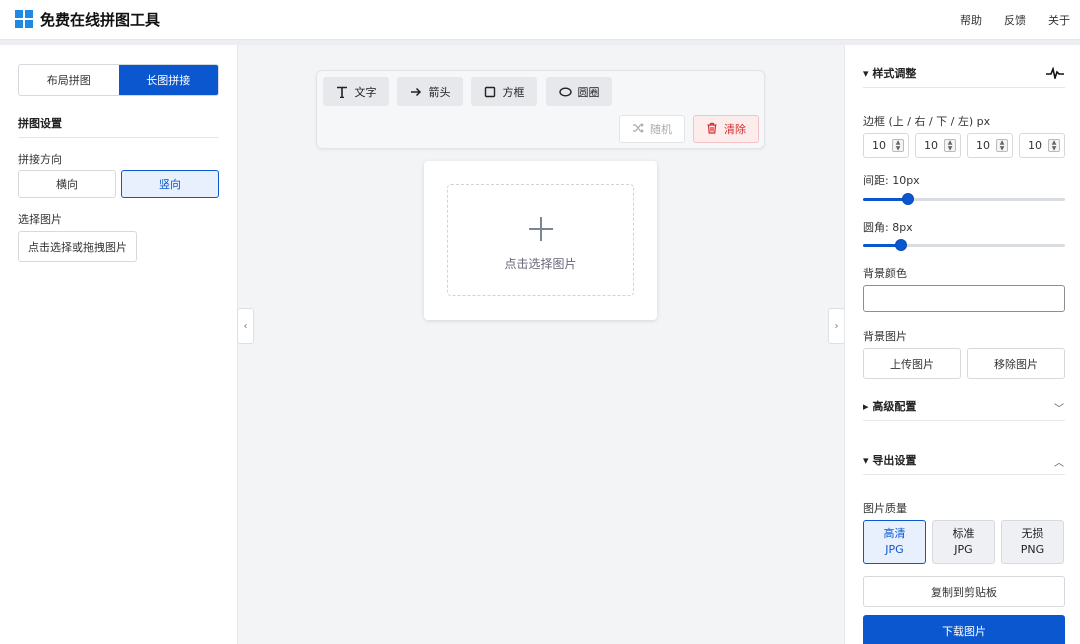 The width and height of the screenshot is (1080, 644). What do you see at coordinates (963, 533) in the screenshot?
I see `quality-standard-name: 标准` at bounding box center [963, 533].